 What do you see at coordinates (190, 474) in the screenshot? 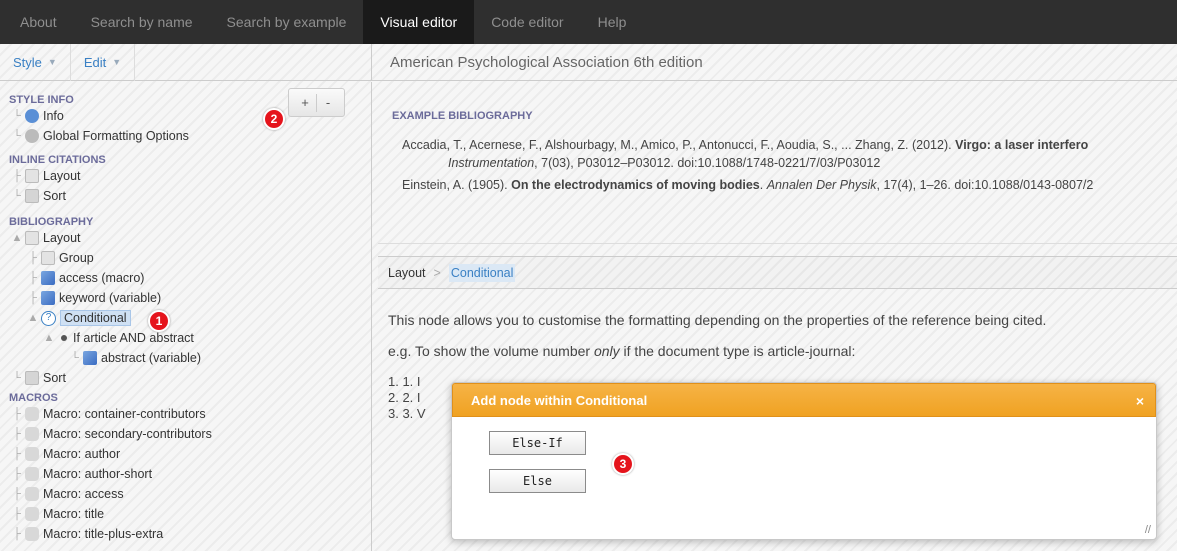
I see `tree-node-macro: ├ Macro: author-short` at bounding box center [190, 474].